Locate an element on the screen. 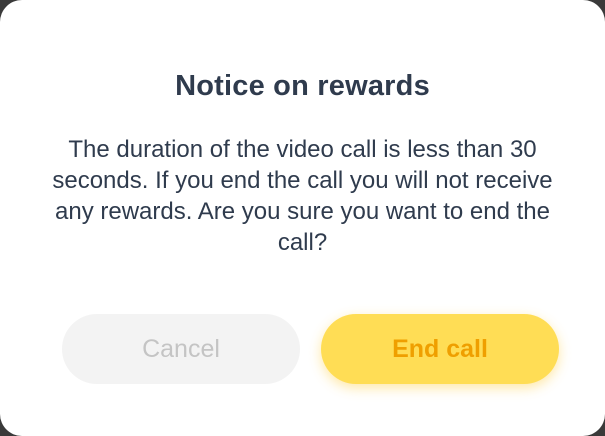  dialog-title: Notice on rewards is located at coordinates (302, 86).